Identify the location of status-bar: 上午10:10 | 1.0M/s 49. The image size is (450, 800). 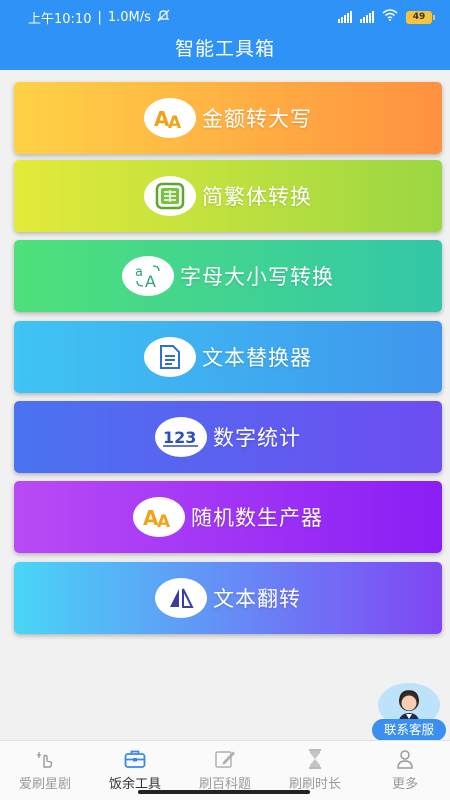
(225, 17).